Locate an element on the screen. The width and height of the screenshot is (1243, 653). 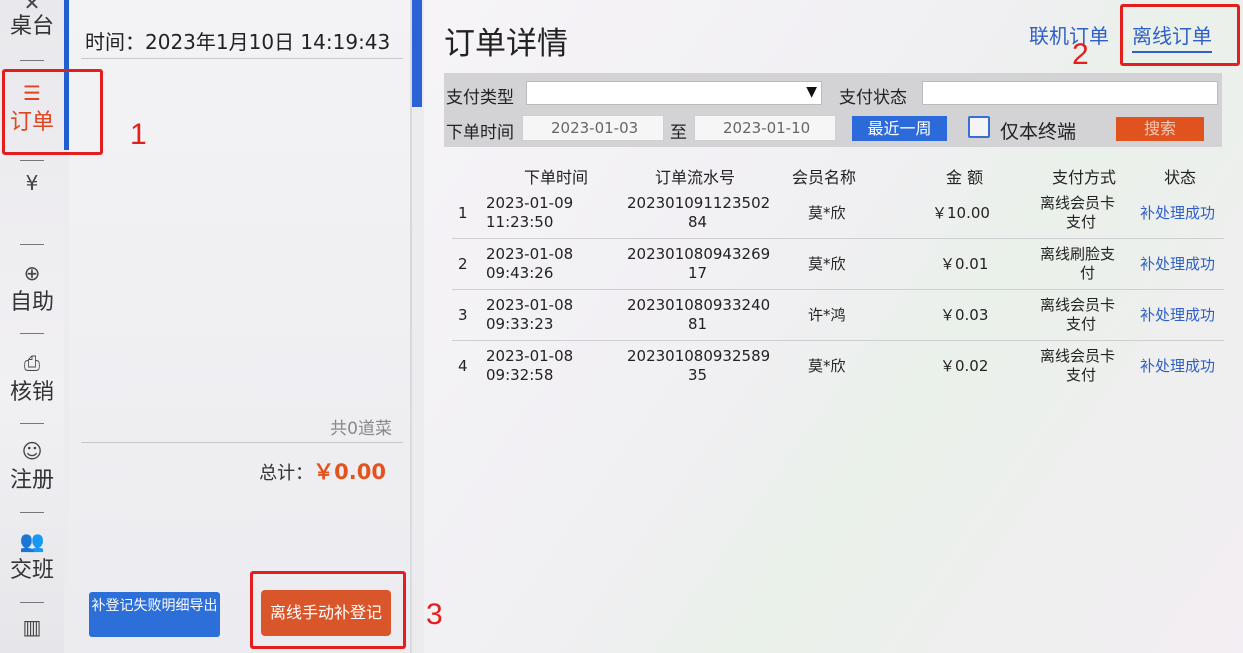
annotation-number: 1 is located at coordinates (138, 134).